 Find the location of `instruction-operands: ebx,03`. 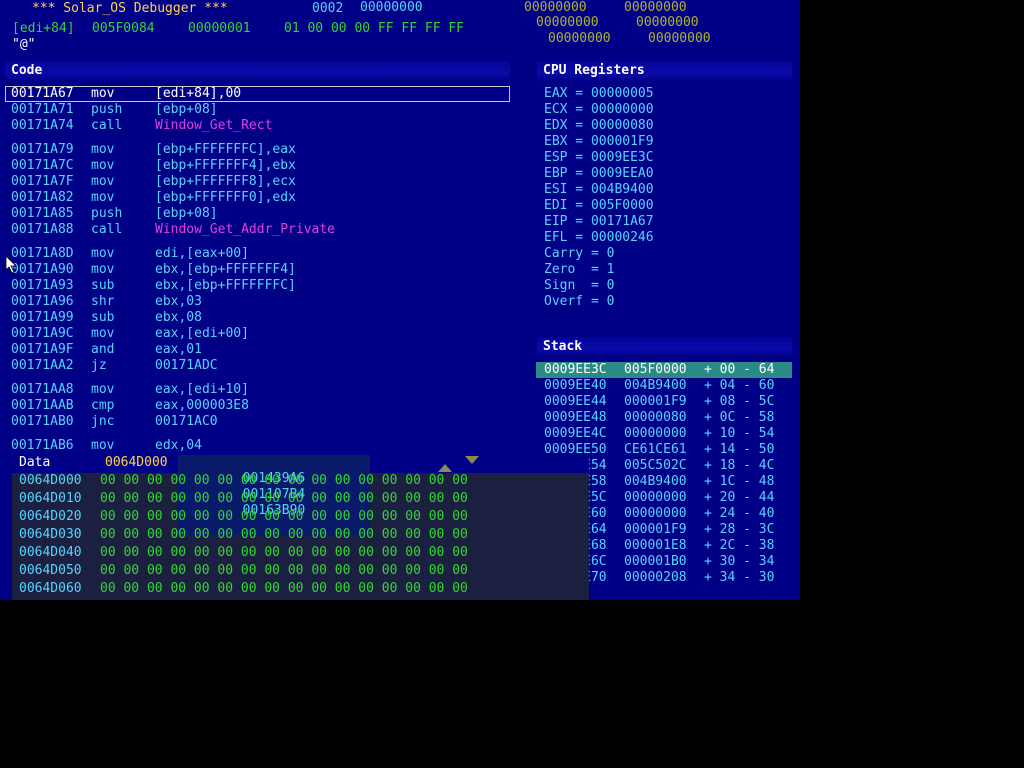

instruction-operands: ebx,03 is located at coordinates (178, 301).